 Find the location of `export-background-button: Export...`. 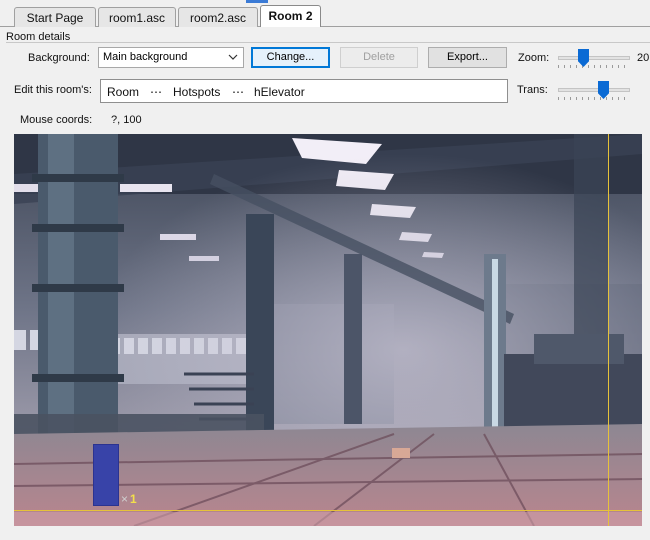

export-background-button: Export... is located at coordinates (467, 57).